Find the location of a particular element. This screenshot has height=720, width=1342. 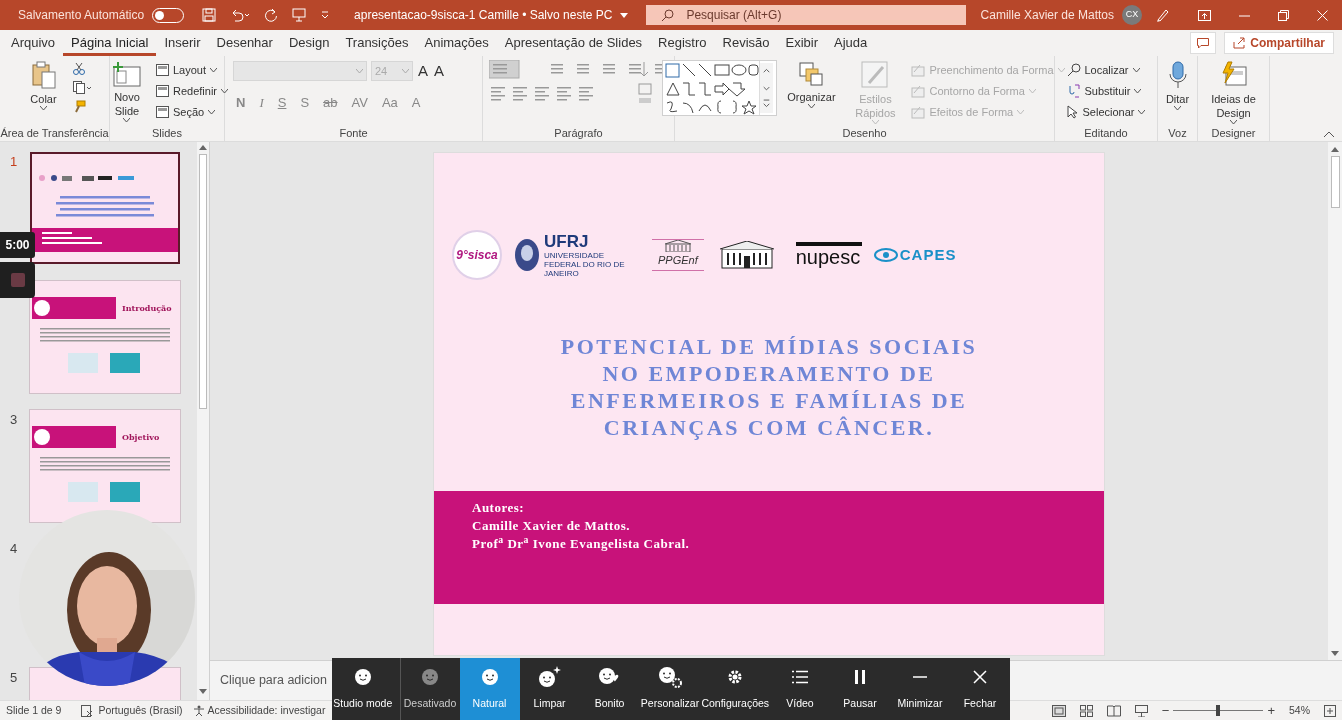

author-text: Autores: is located at coordinates (498, 508).